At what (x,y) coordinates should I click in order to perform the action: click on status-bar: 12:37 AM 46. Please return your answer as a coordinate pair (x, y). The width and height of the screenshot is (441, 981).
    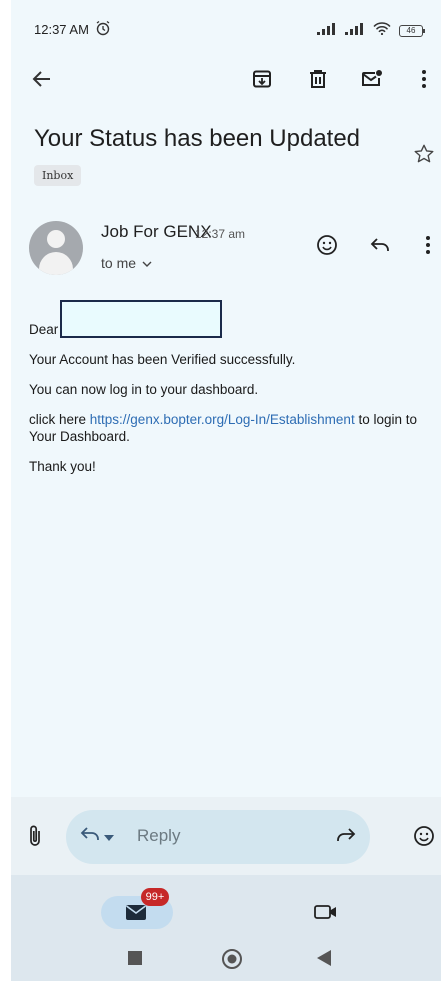
    Looking at the image, I should click on (226, 30).